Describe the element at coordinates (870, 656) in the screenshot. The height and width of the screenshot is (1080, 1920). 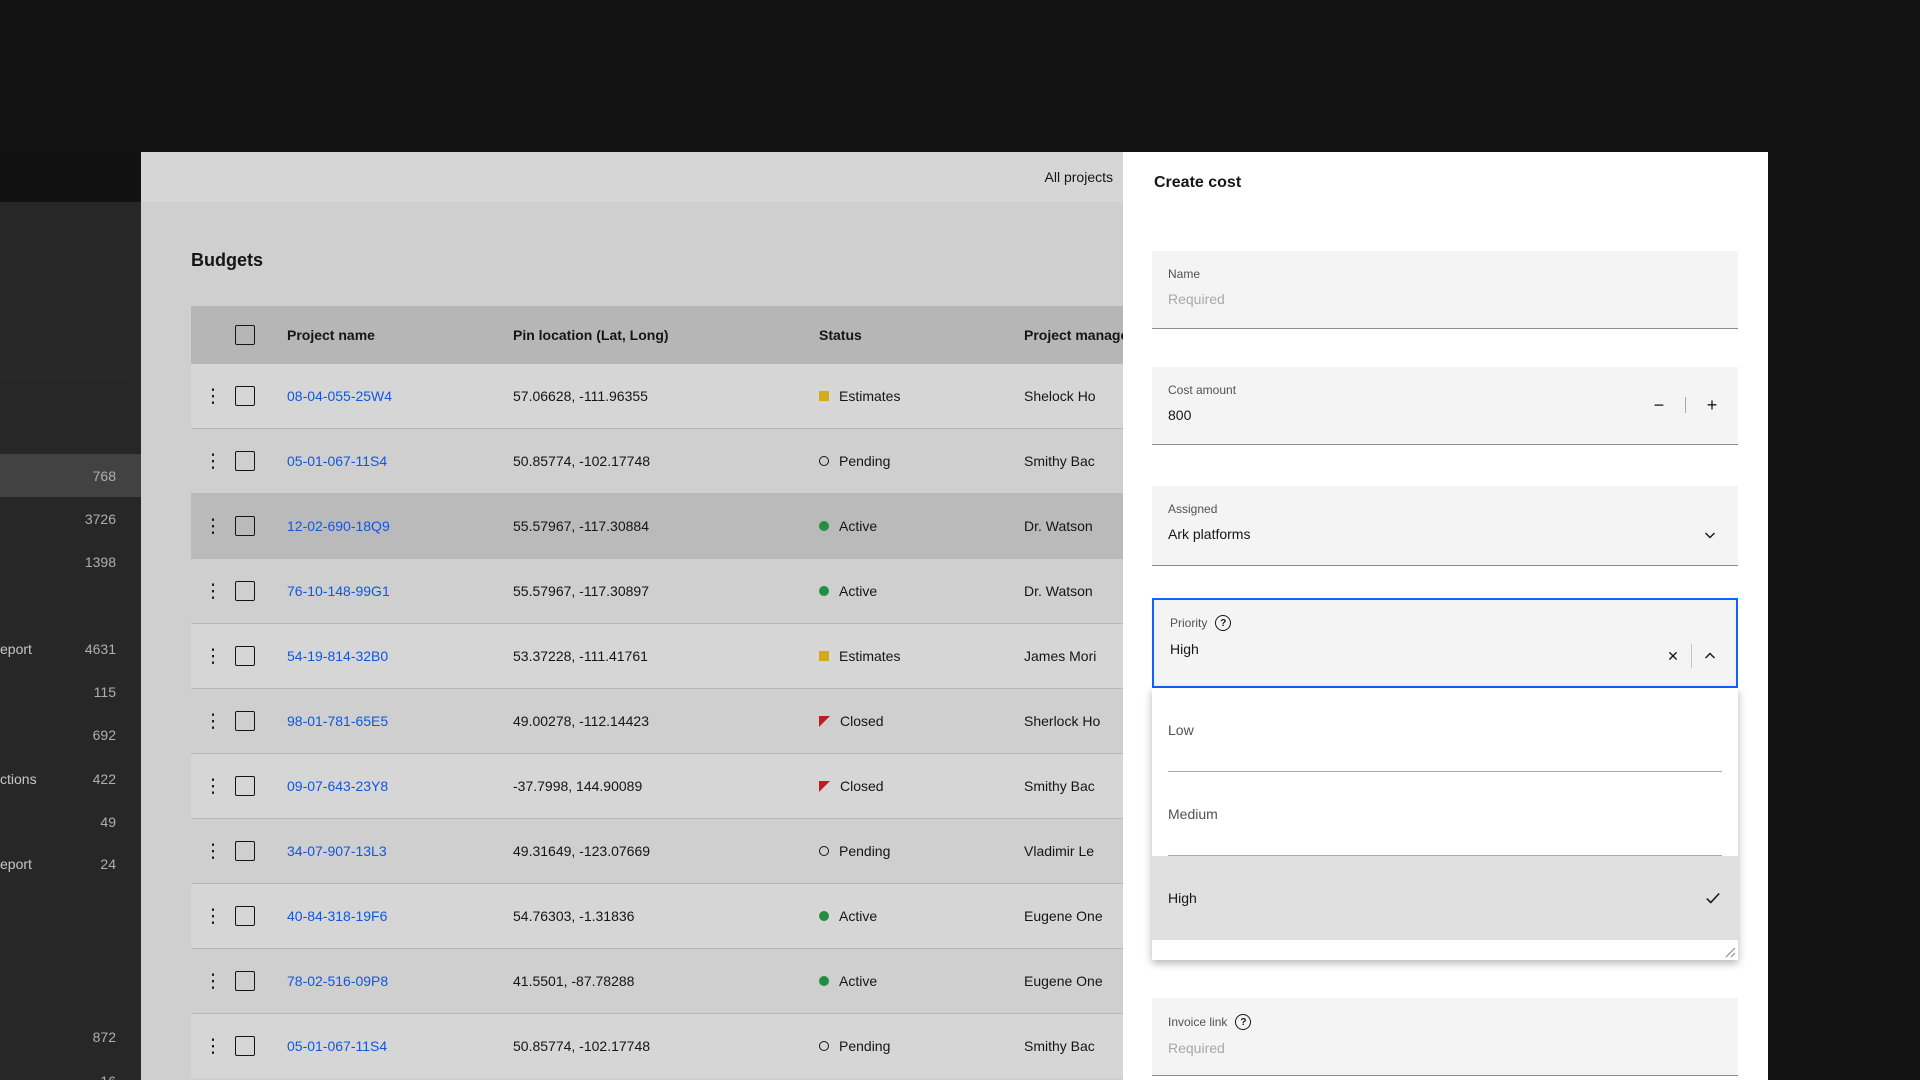
I see `status-label: Estimates` at that location.